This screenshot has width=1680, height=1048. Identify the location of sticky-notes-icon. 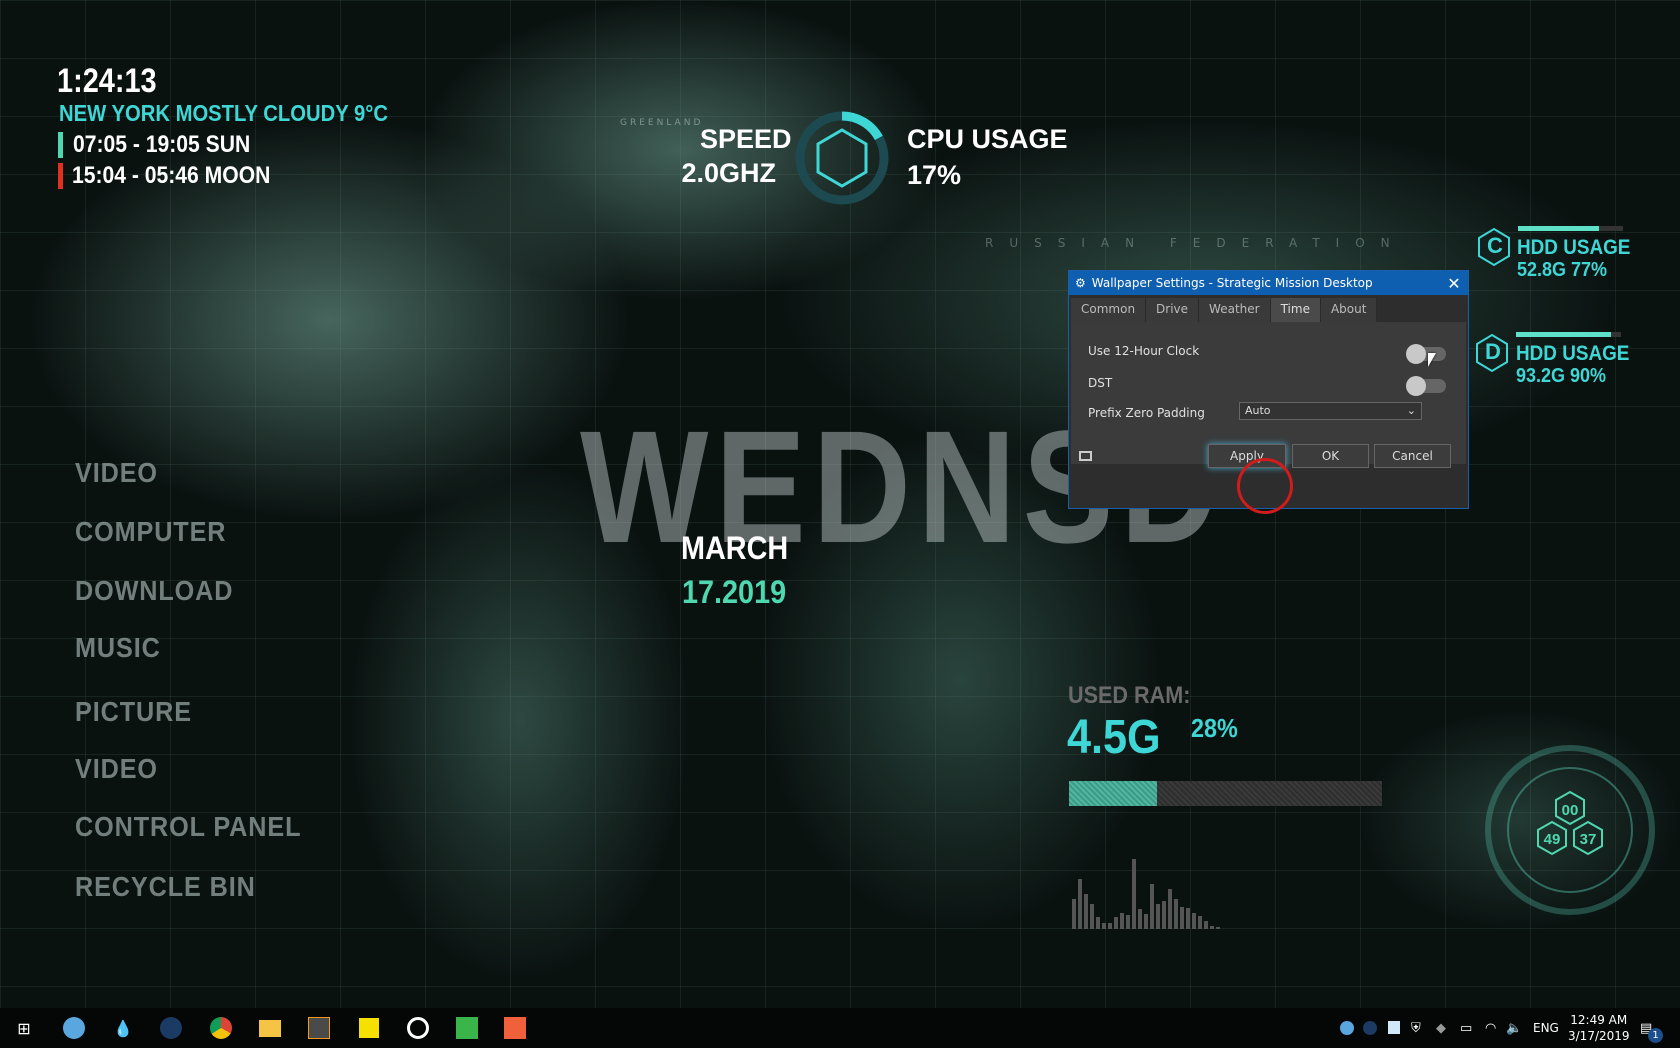
(369, 1028).